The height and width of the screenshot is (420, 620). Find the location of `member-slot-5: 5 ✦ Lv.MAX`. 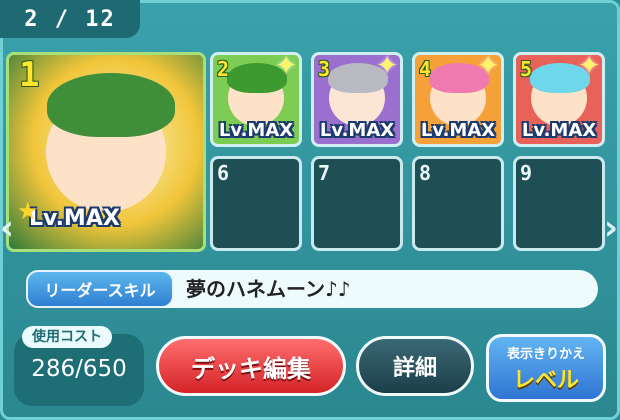

member-slot-5: 5 ✦ Lv.MAX is located at coordinates (559, 99).